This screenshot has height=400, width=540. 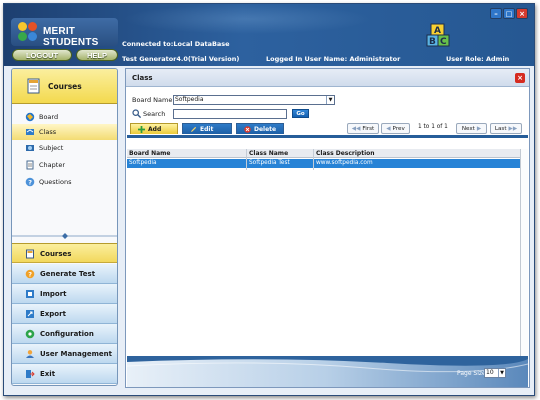 I want to click on sidebar-item-board: Board, so click(x=64, y=117).